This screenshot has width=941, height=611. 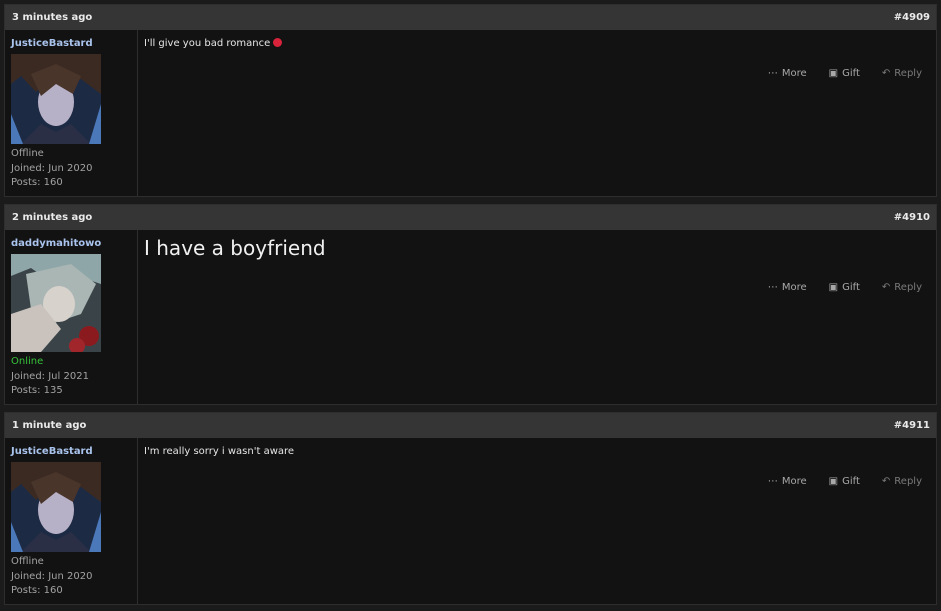 I want to click on post-message: I'm really sorry i wasn't aware, so click(x=219, y=451).